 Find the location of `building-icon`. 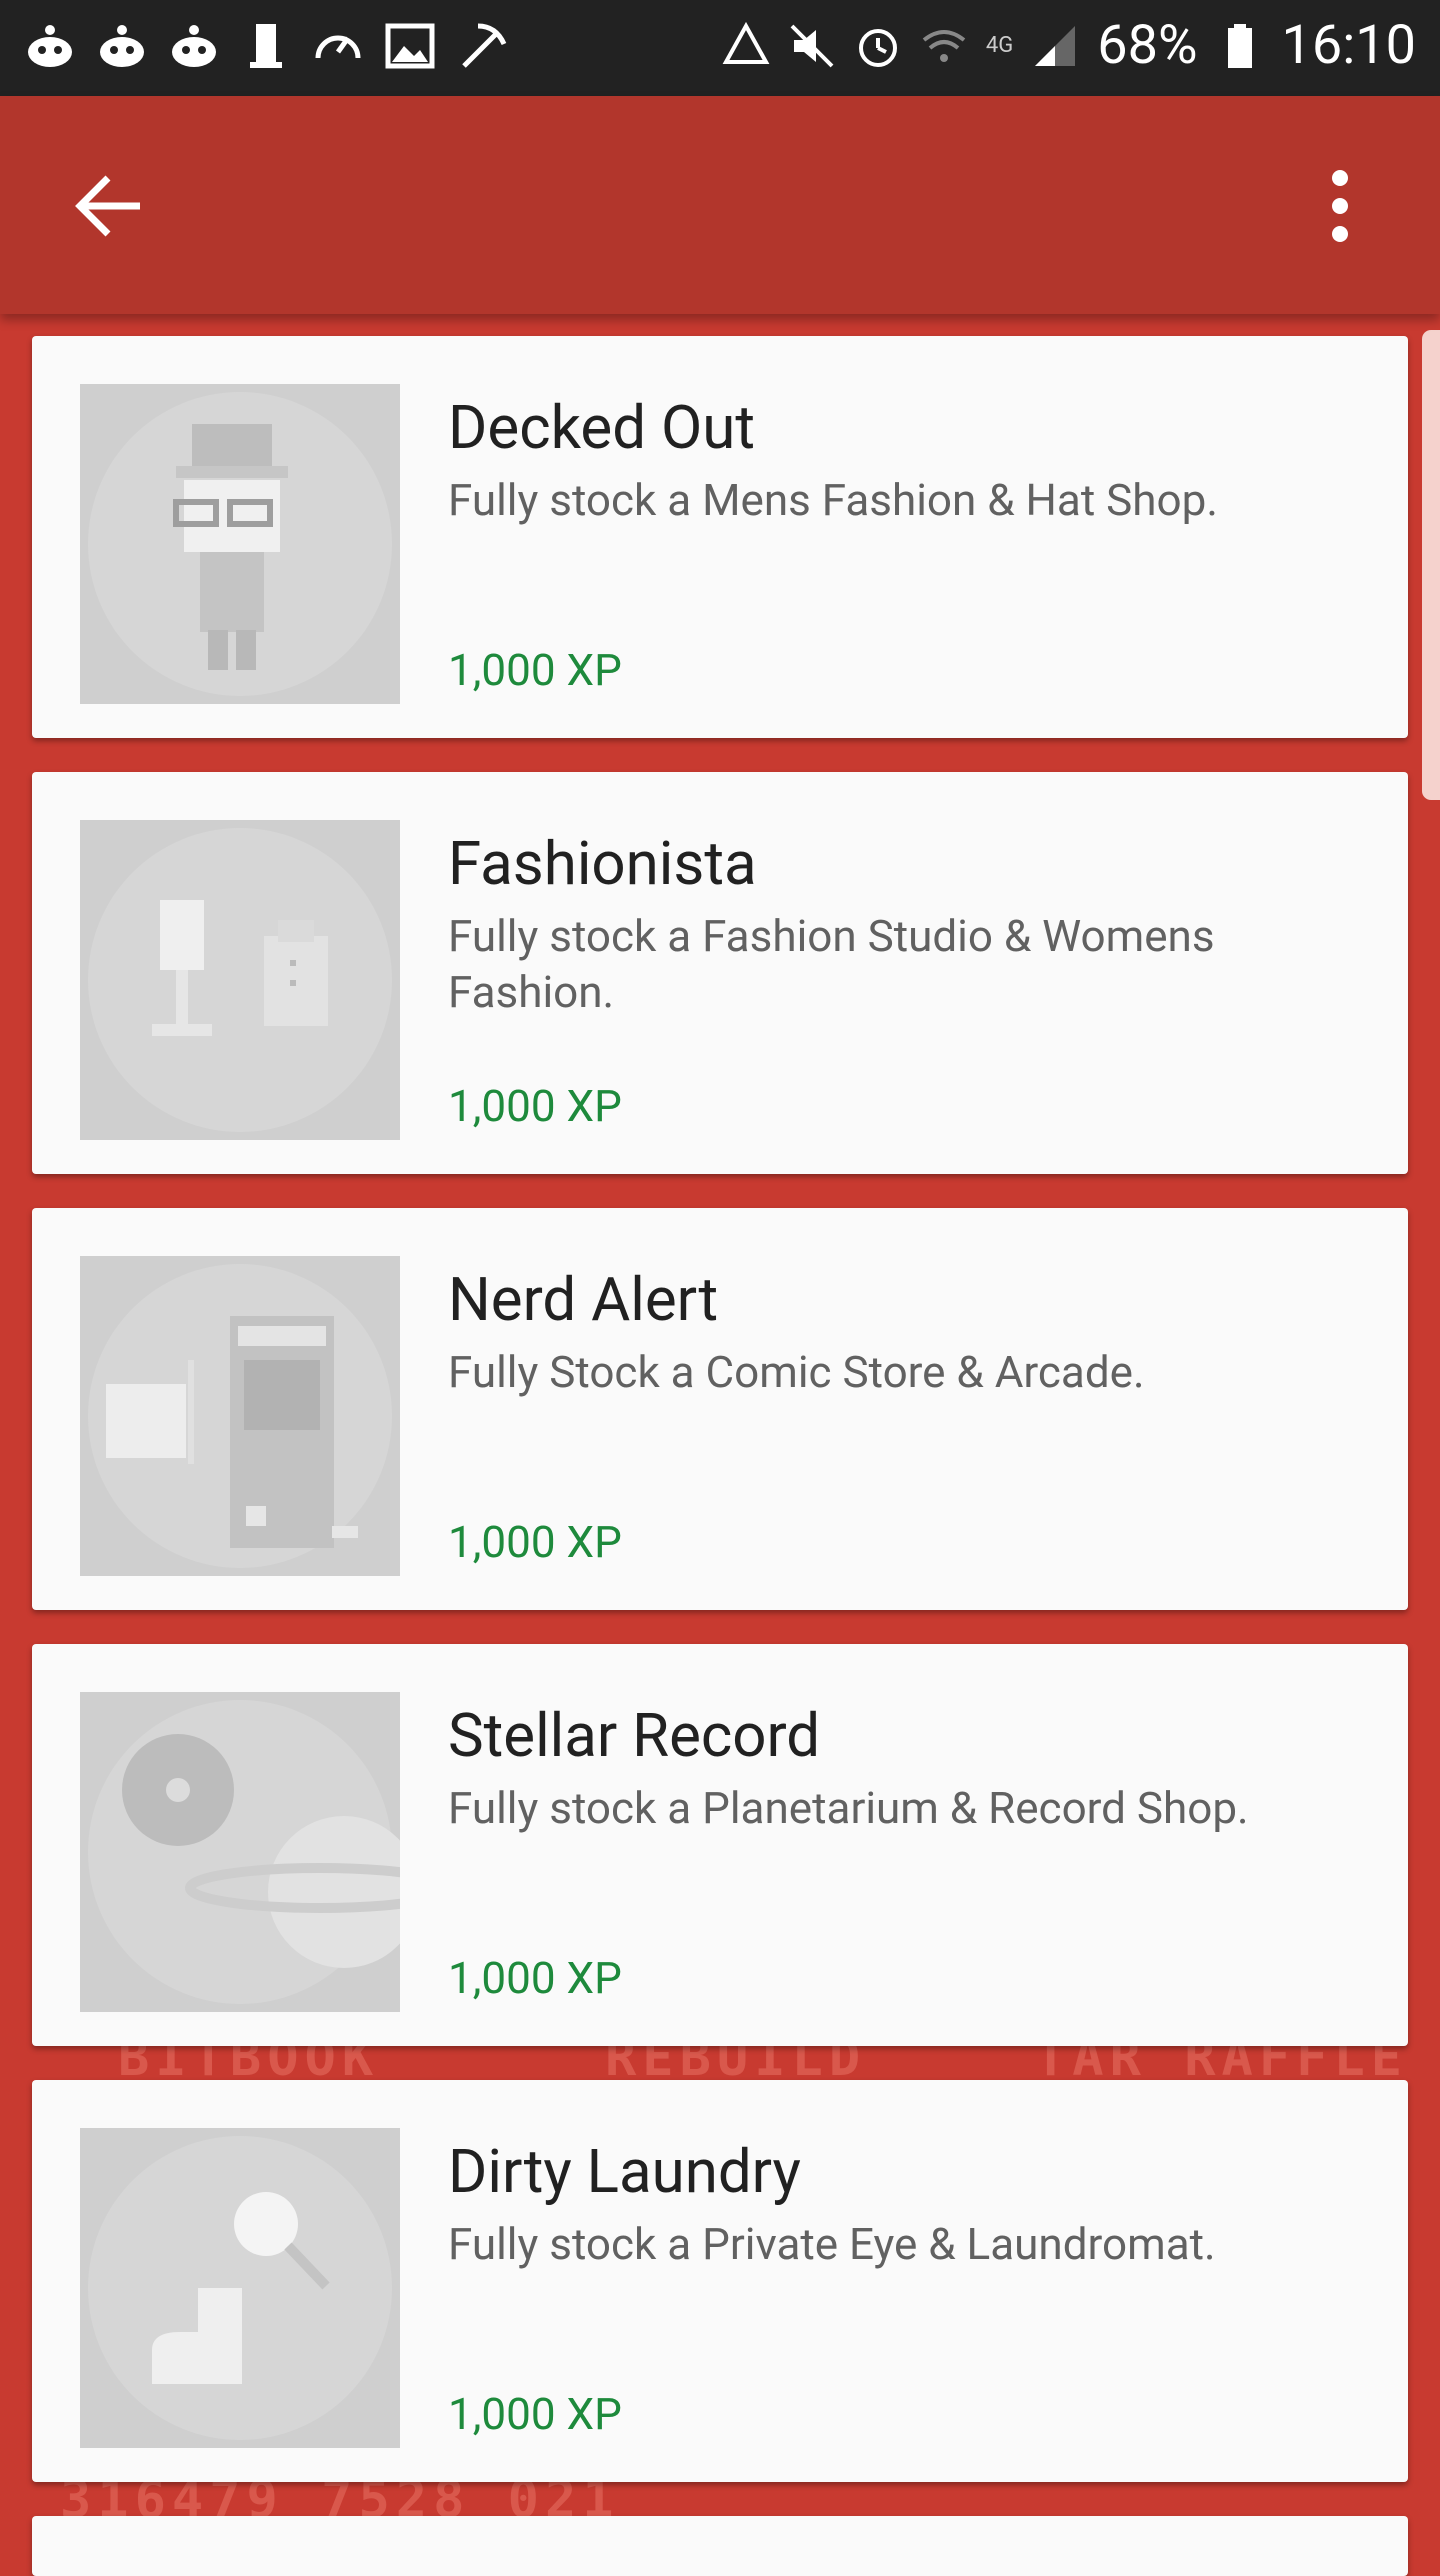

building-icon is located at coordinates (266, 46).